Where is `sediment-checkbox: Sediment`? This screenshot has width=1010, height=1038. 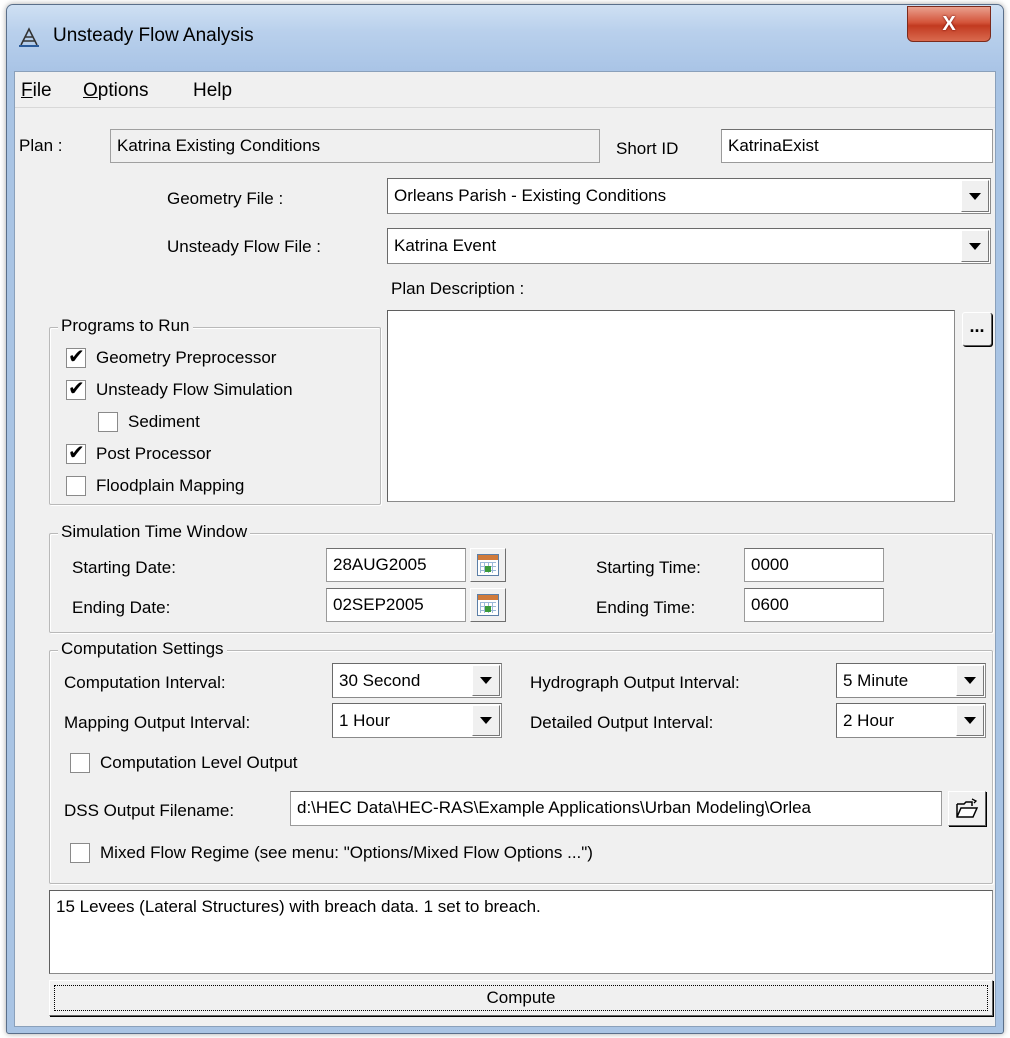
sediment-checkbox: Sediment is located at coordinates (149, 422).